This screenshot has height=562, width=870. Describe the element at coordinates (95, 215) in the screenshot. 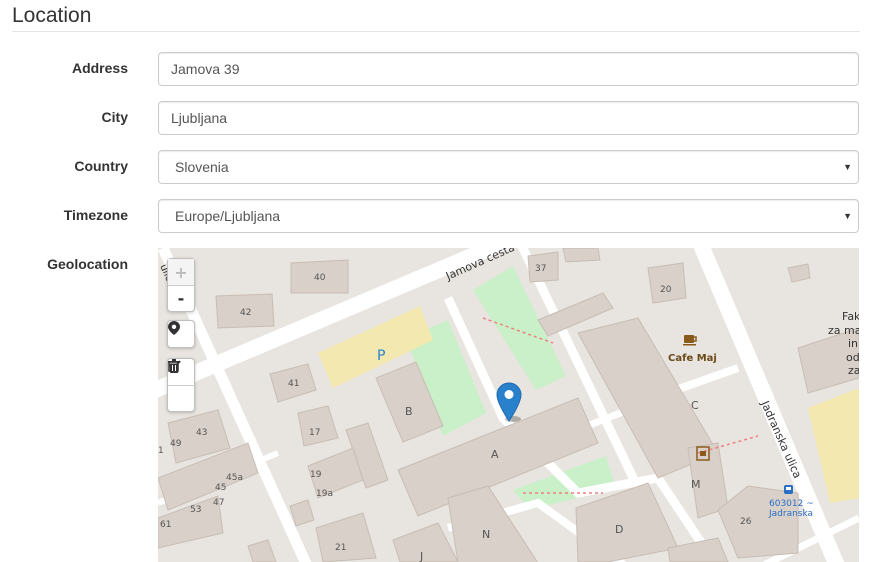

I see `timezone-label: Timezone` at that location.